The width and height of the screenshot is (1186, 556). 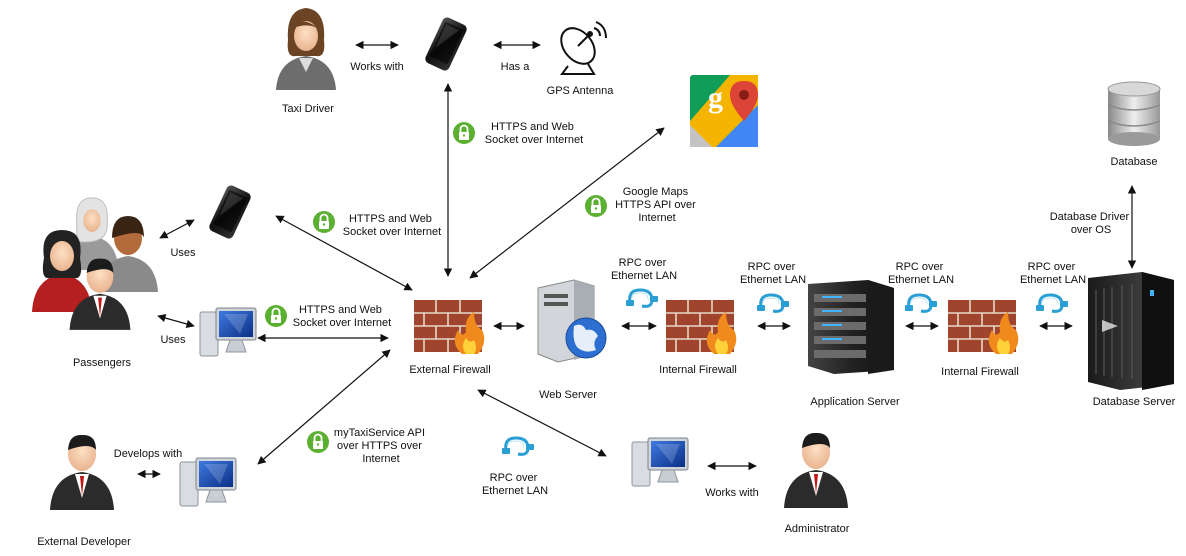 I want to click on developer-pc-icon, so click(x=208, y=482).